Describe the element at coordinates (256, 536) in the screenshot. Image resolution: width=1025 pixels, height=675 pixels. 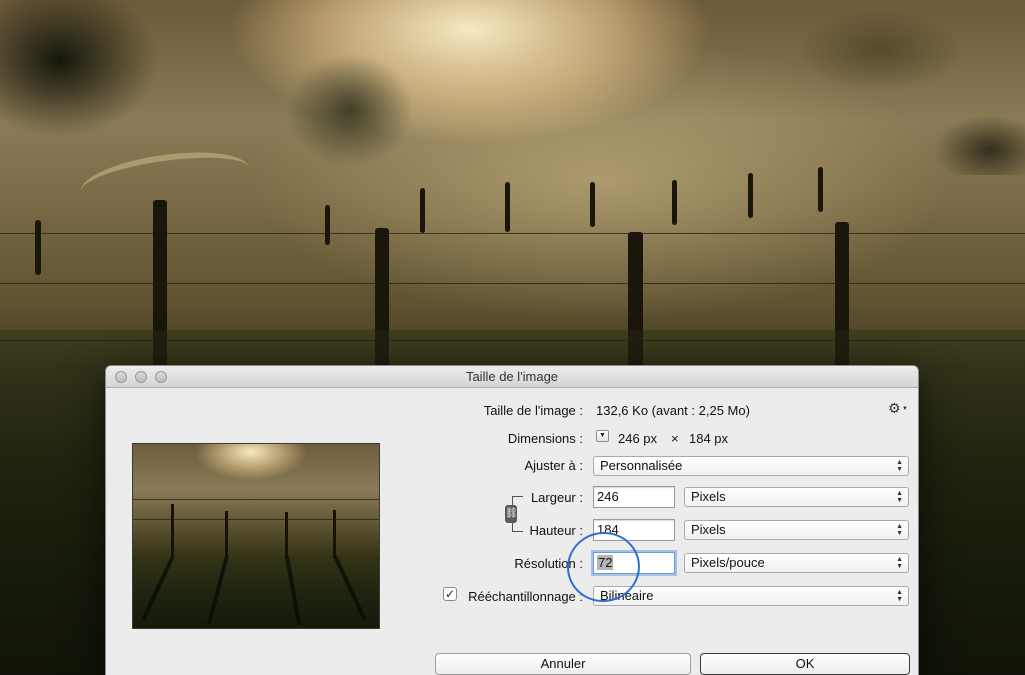
I see `image-preview-thumbnail` at that location.